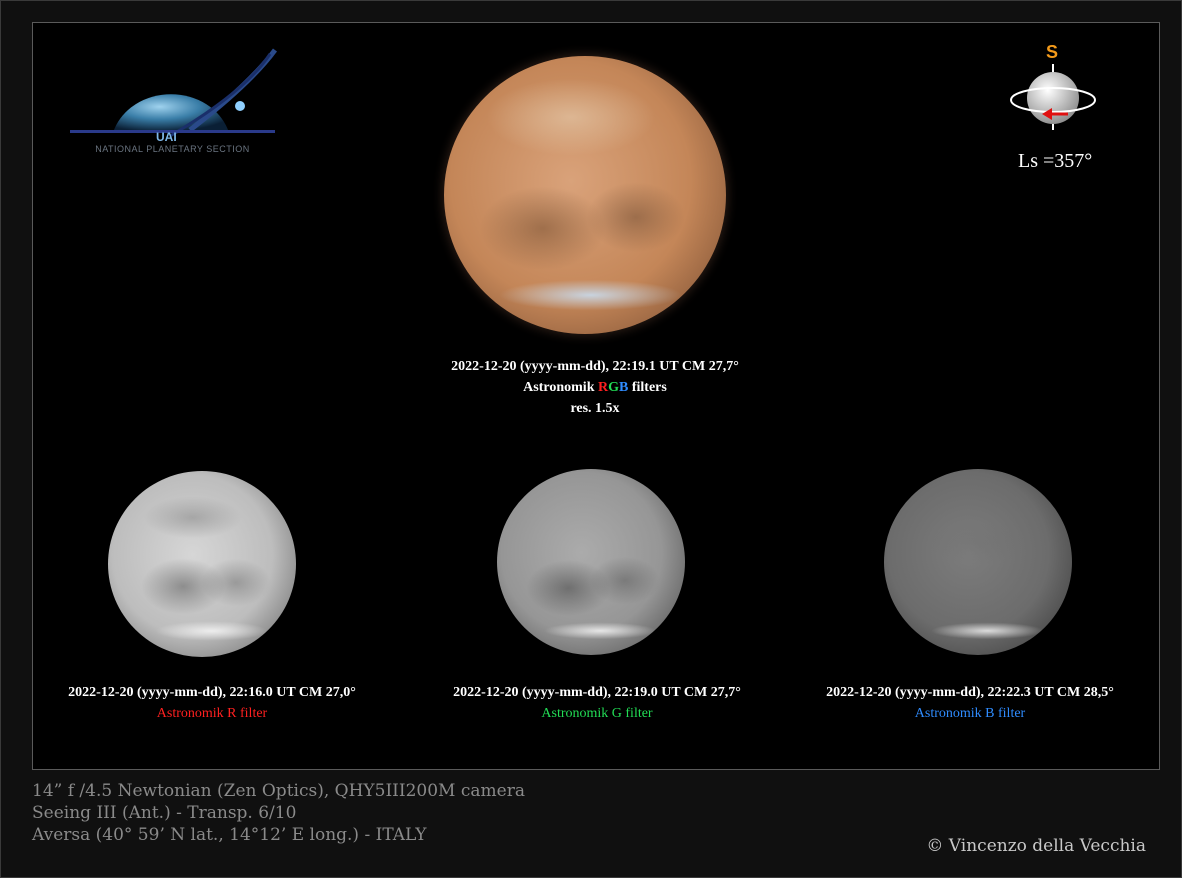 The height and width of the screenshot is (878, 1182). What do you see at coordinates (1036, 846) in the screenshot?
I see `copyright-notice: © Vincenzo della Vecchia` at bounding box center [1036, 846].